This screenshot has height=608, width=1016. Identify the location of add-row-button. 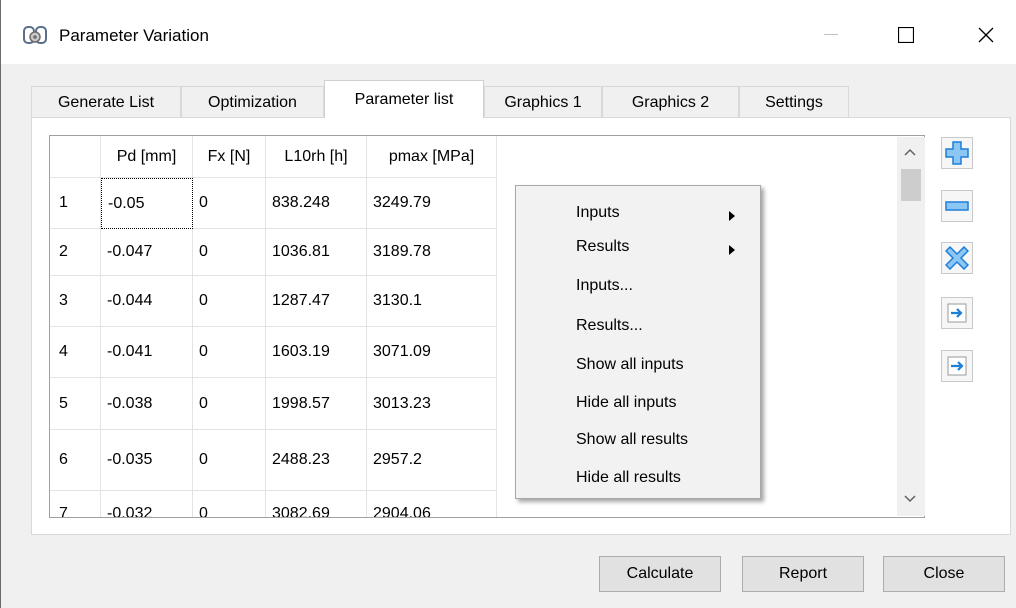
(957, 153).